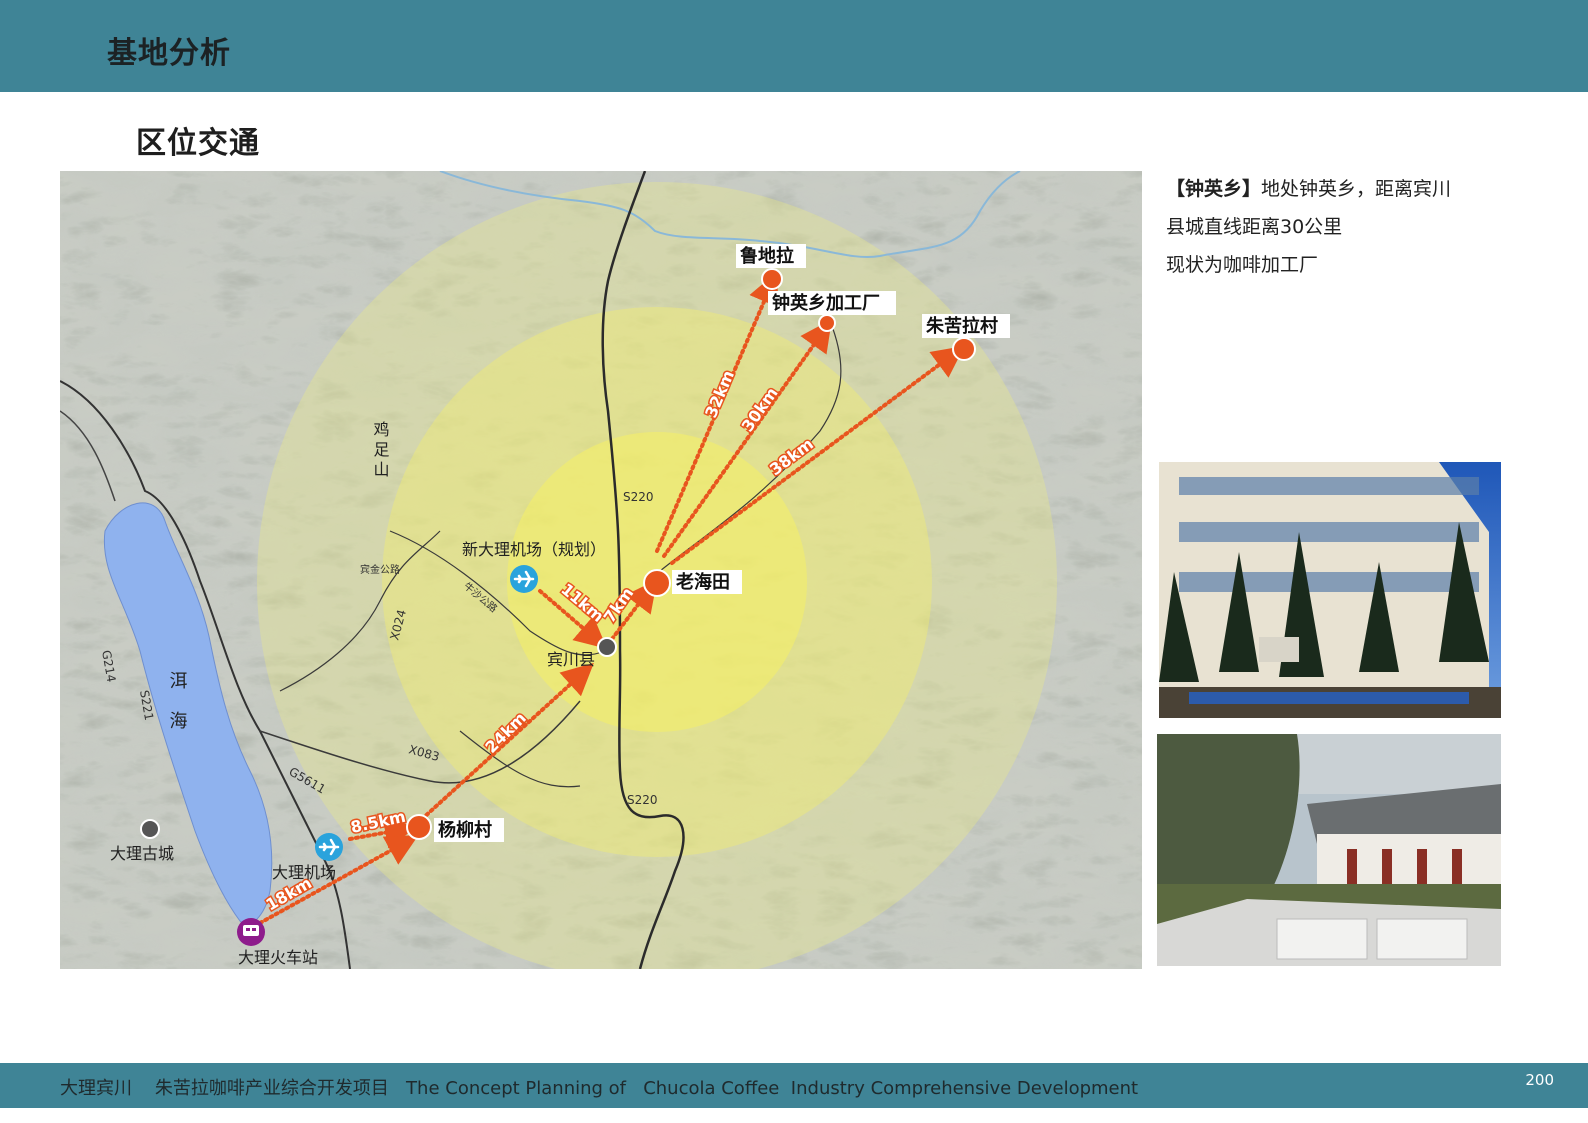 The width and height of the screenshot is (1588, 1123). I want to click on place-label-laohaitian: 老海田, so click(703, 582).